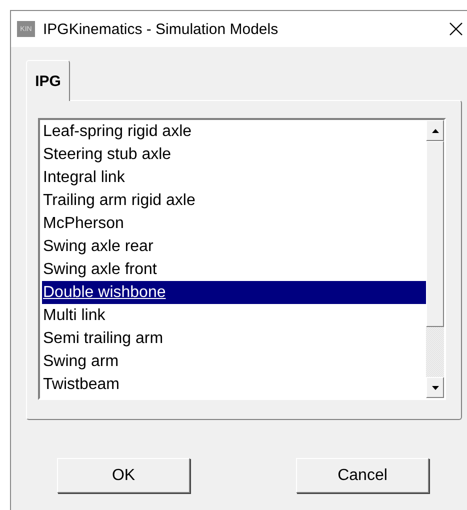  Describe the element at coordinates (234, 154) in the screenshot. I see `list-item: Steering stub axle` at that location.